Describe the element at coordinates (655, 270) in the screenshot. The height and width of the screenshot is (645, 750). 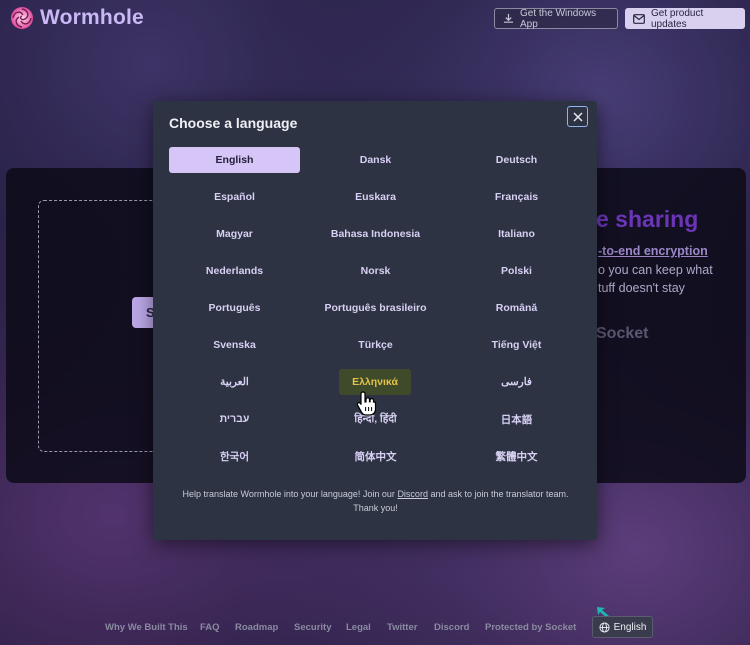
I see `hero-text-line-1: o you can keep what` at that location.